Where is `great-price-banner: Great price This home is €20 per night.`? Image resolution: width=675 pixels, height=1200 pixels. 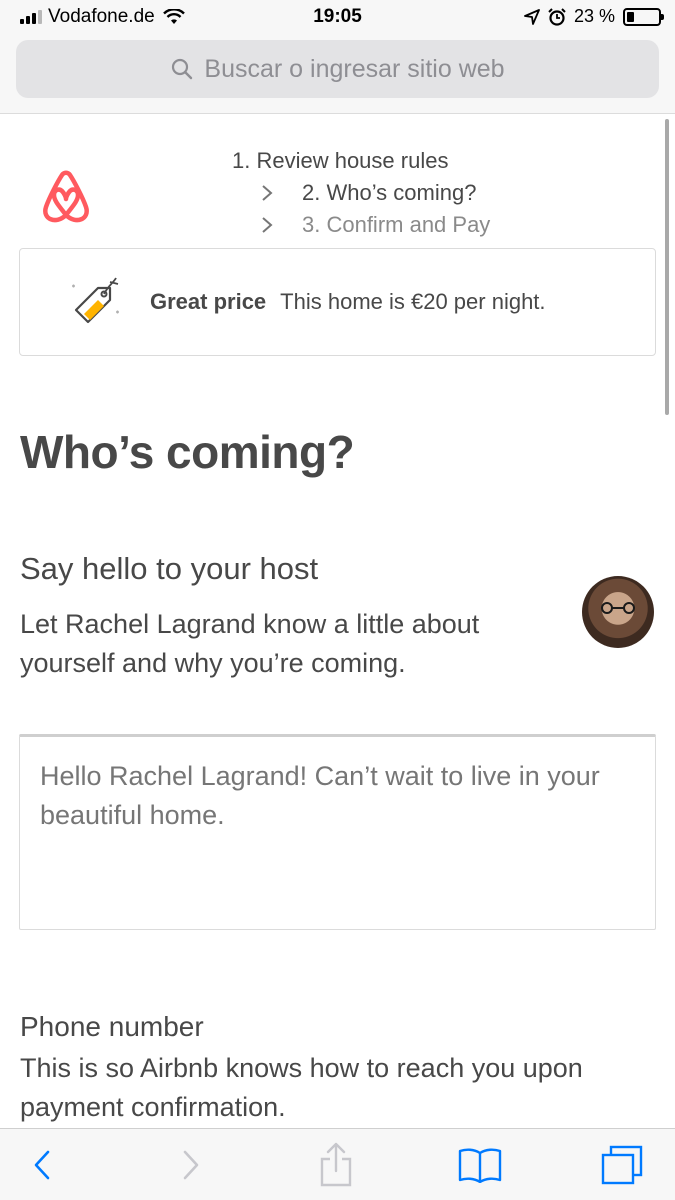
great-price-banner: Great price This home is €20 per night. is located at coordinates (337, 302).